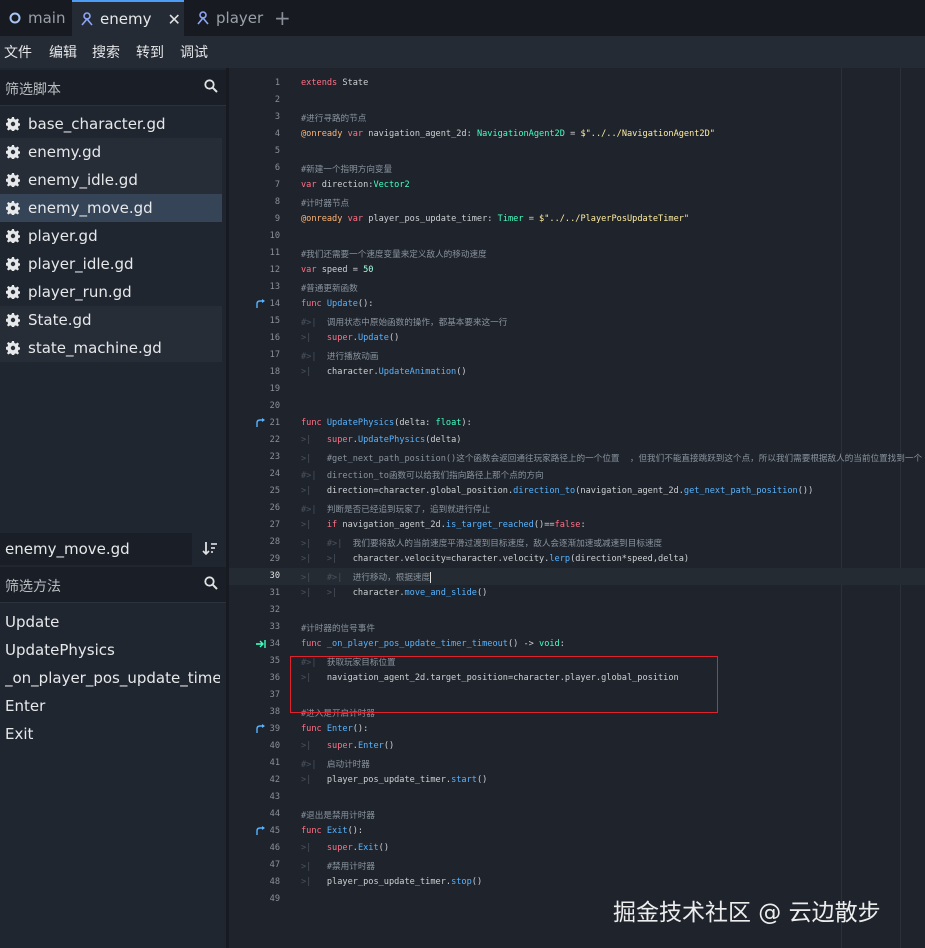  I want to click on code-line: >| #>| 进行移动，根据速度, so click(366, 577).